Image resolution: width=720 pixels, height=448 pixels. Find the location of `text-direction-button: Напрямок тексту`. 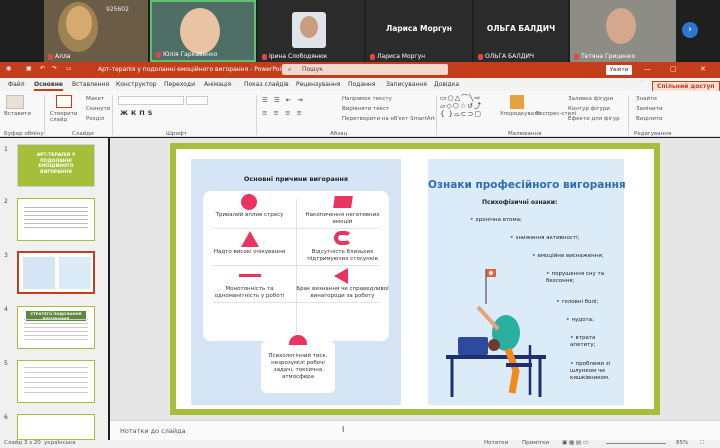

text-direction-button: Напрямок тексту is located at coordinates (367, 99).